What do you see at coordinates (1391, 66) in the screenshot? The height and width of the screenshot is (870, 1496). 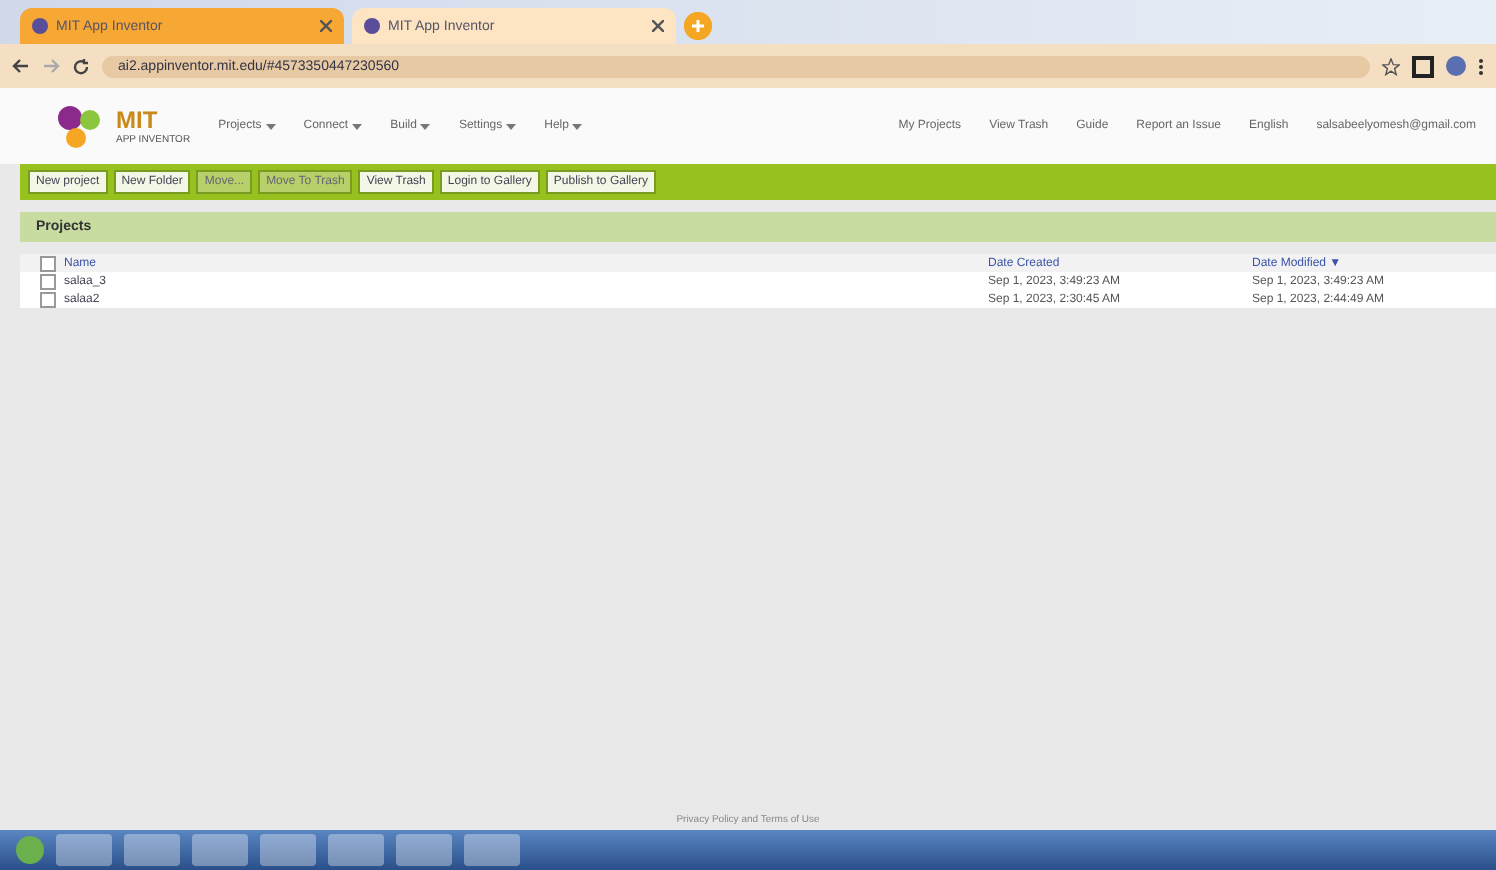 I see `star-icon` at bounding box center [1391, 66].